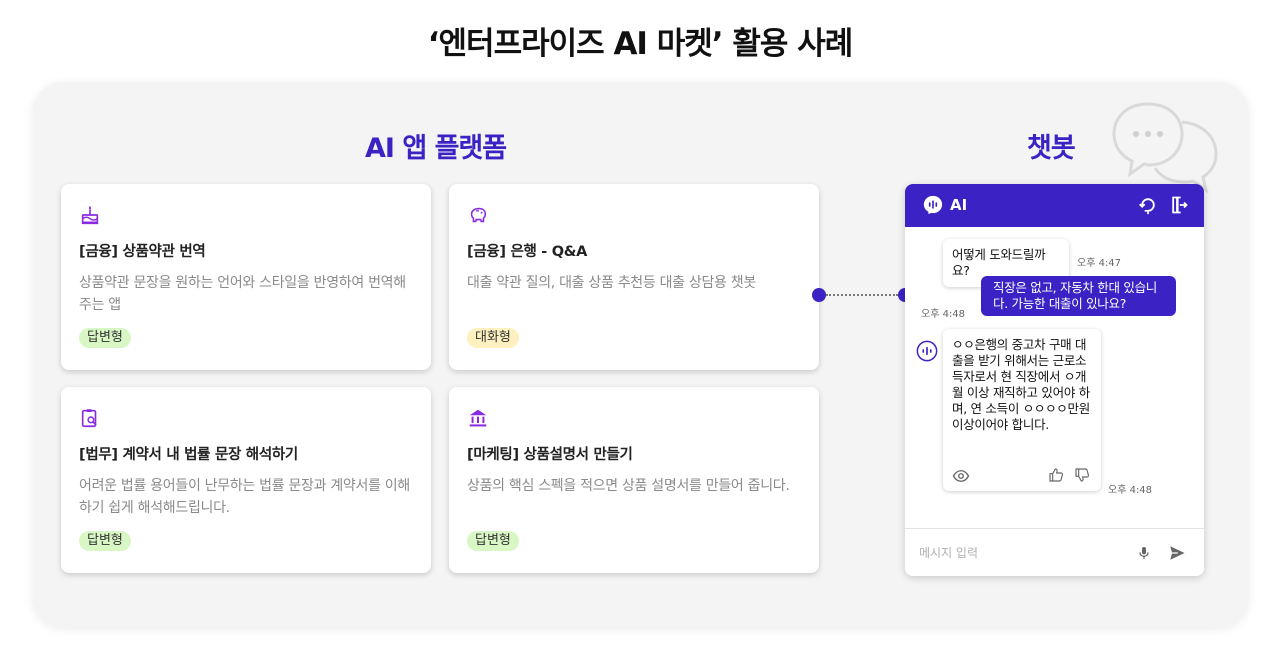 This screenshot has height=662, width=1280. I want to click on eye-icon, so click(961, 476).